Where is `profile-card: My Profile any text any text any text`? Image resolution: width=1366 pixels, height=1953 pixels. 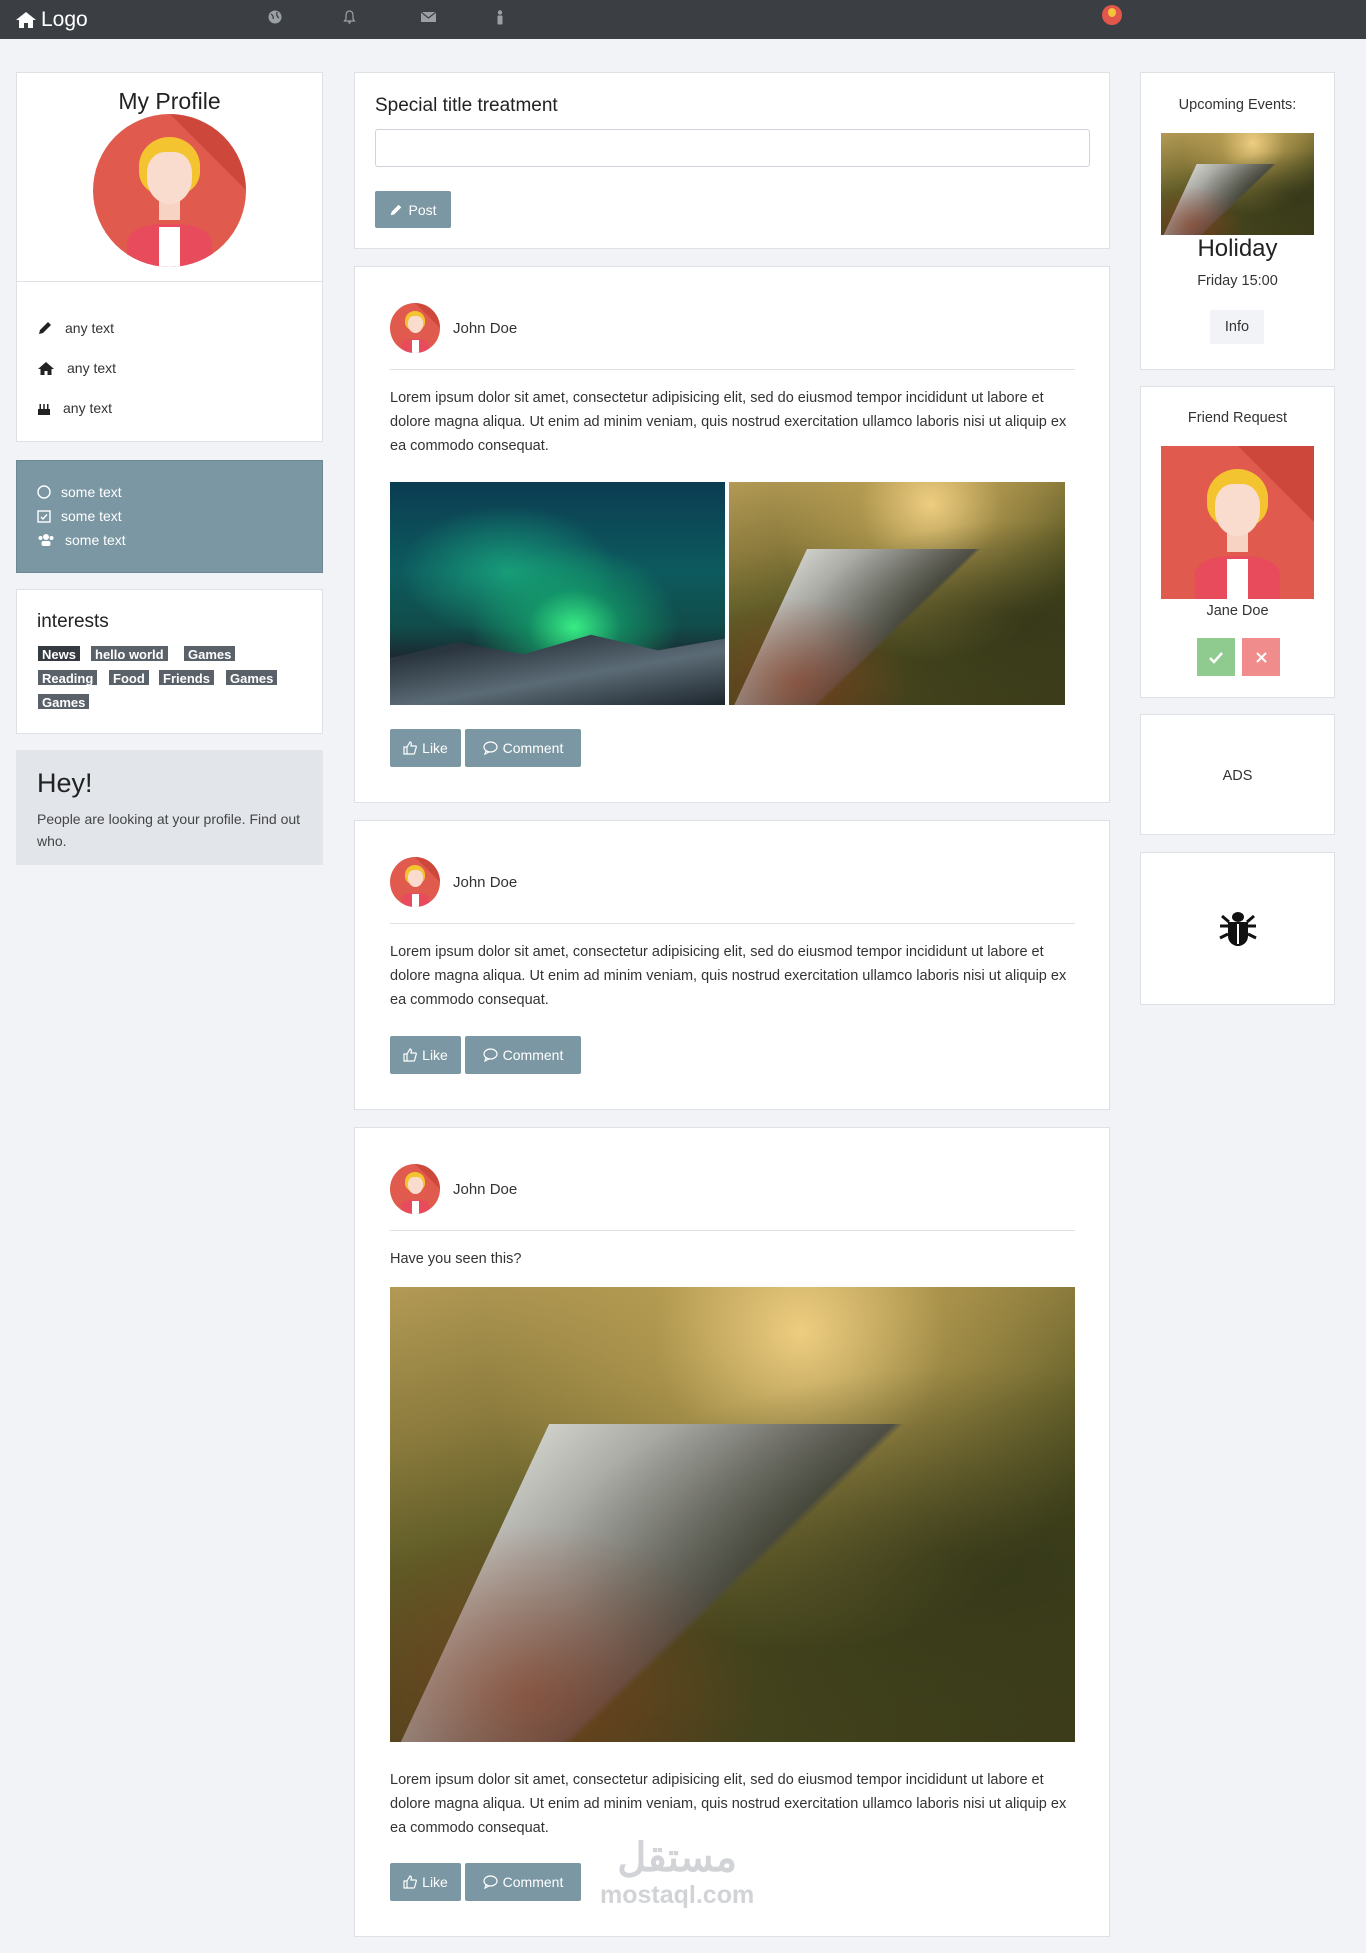
profile-card: My Profile any text any text any text is located at coordinates (169, 257).